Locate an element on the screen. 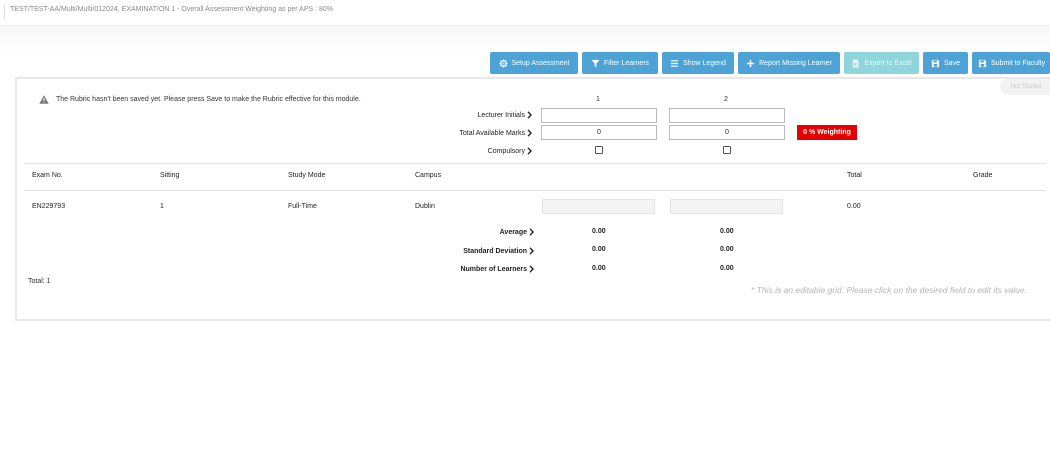 This screenshot has width=1050, height=473. standard-deviation-label: Standard Deviation is located at coordinates (495, 251).